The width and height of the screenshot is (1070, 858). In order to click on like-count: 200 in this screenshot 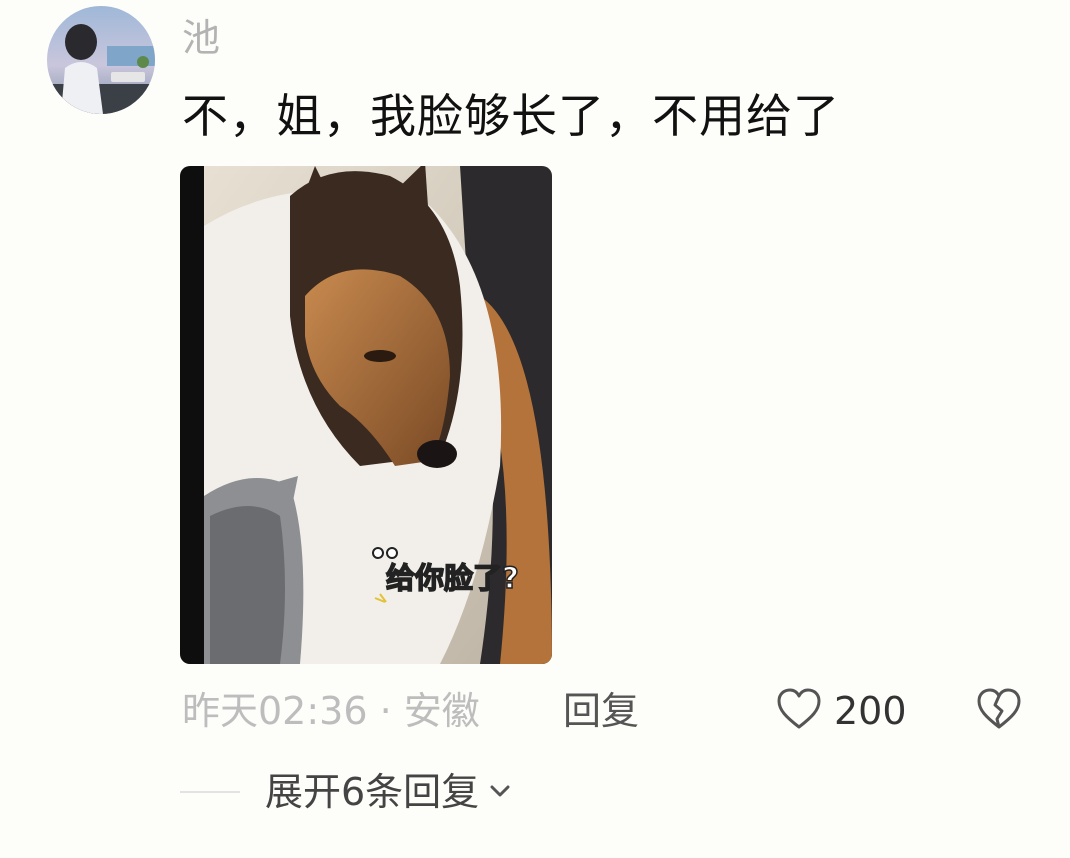, I will do `click(870, 711)`.